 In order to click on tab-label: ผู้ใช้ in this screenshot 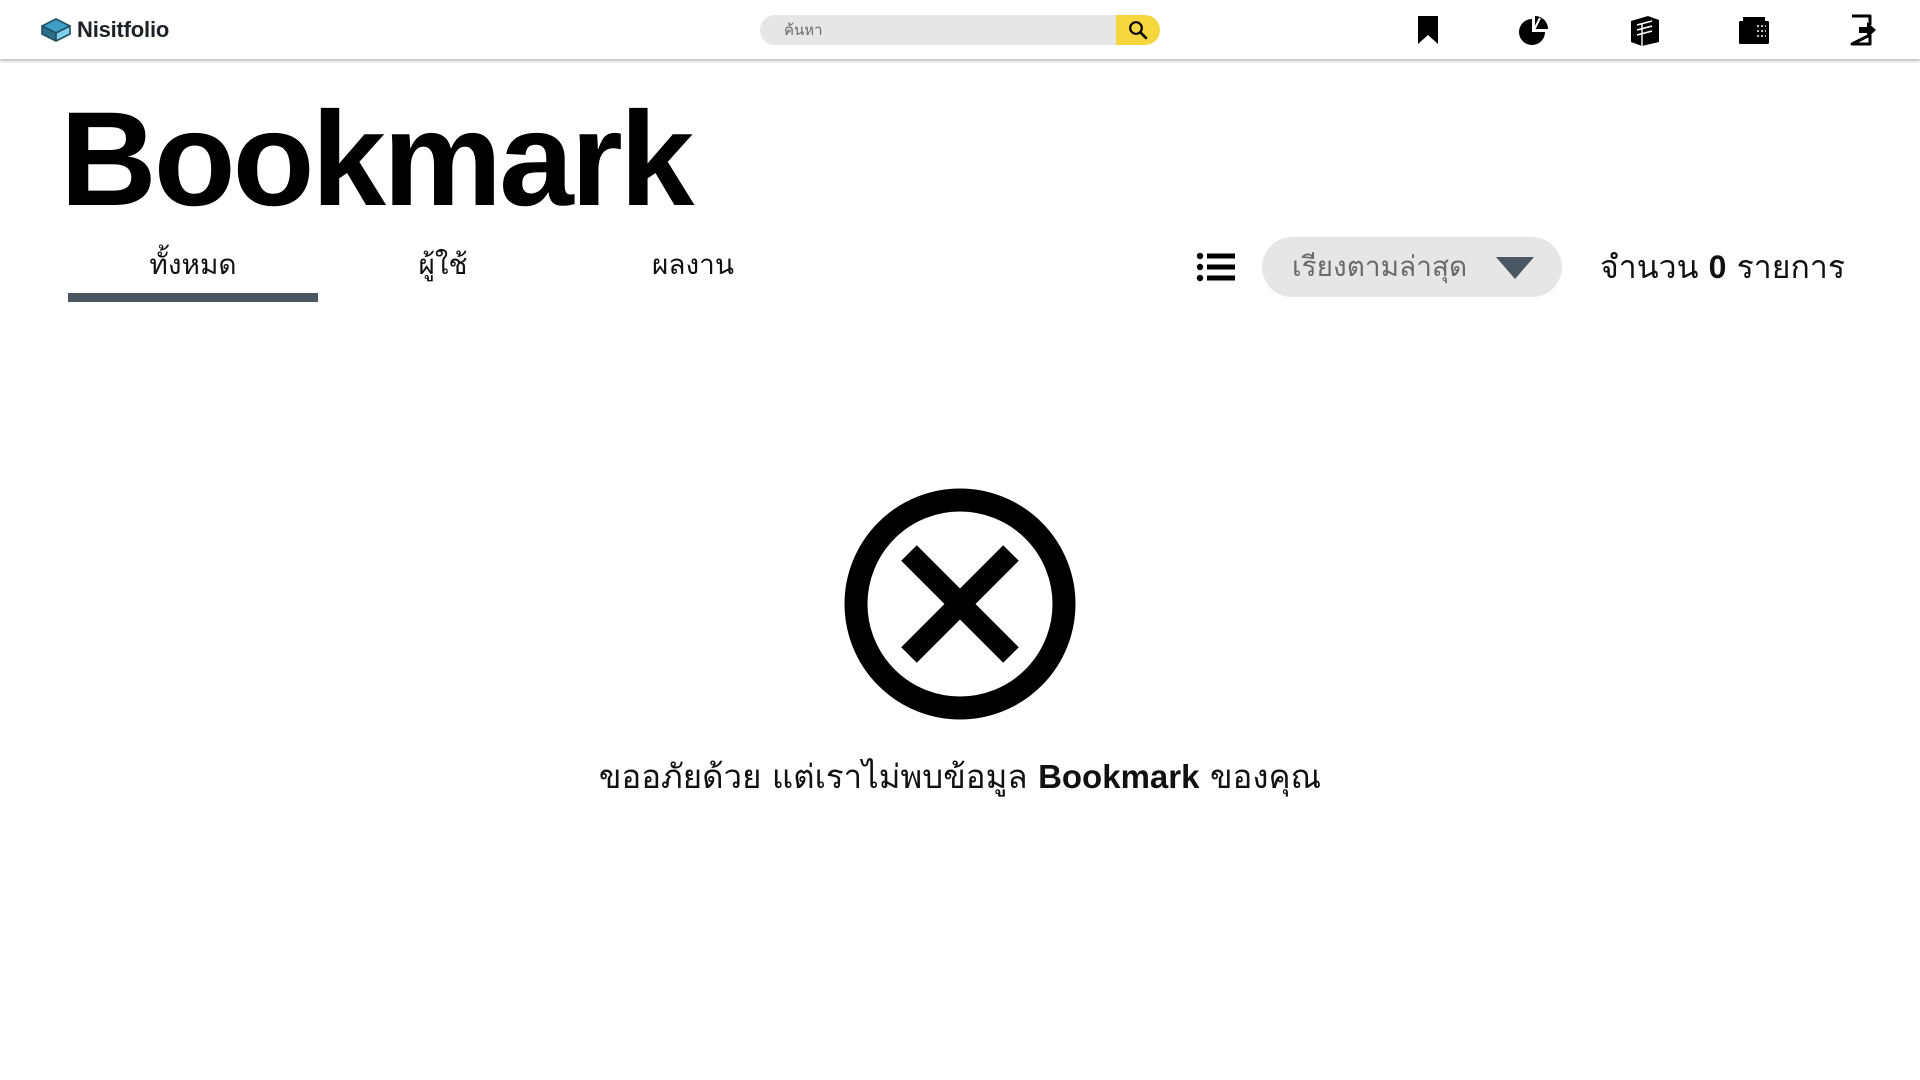, I will do `click(443, 264)`.